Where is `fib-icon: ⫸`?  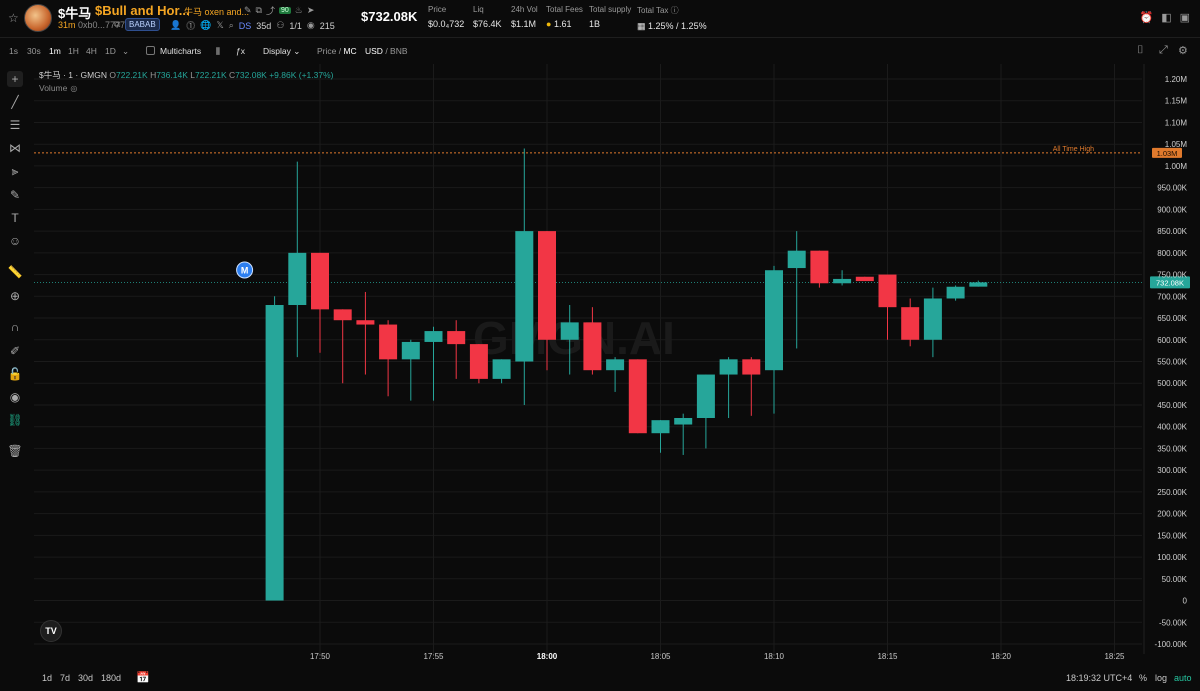 fib-icon: ⫸ is located at coordinates (15, 171).